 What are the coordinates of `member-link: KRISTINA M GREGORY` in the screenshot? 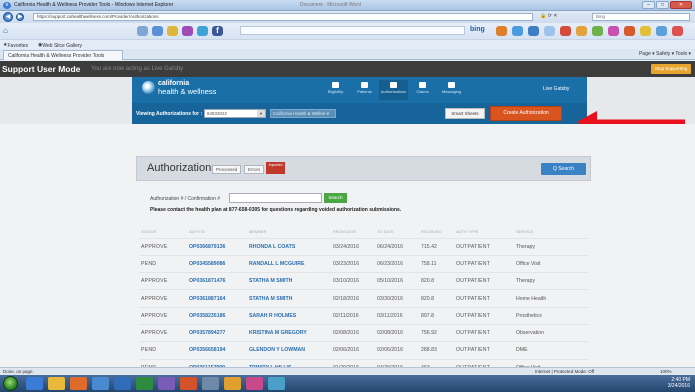 It's located at (289, 332).